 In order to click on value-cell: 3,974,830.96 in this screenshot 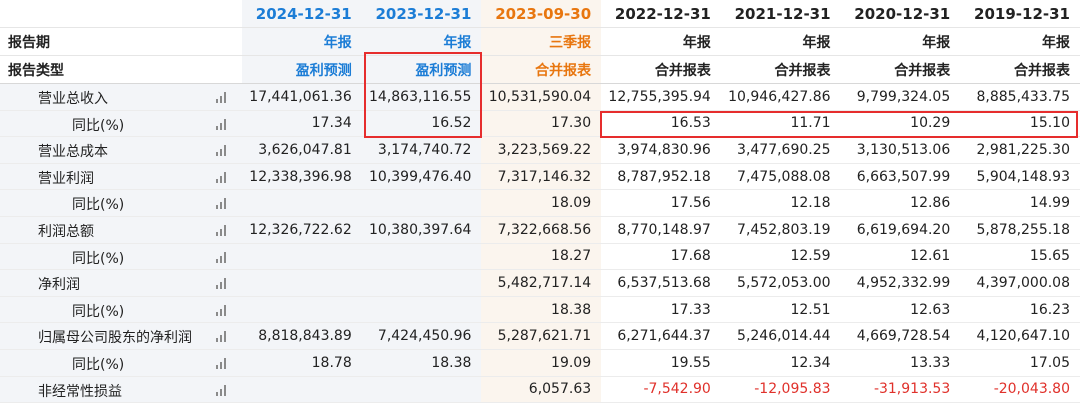, I will do `click(661, 150)`.